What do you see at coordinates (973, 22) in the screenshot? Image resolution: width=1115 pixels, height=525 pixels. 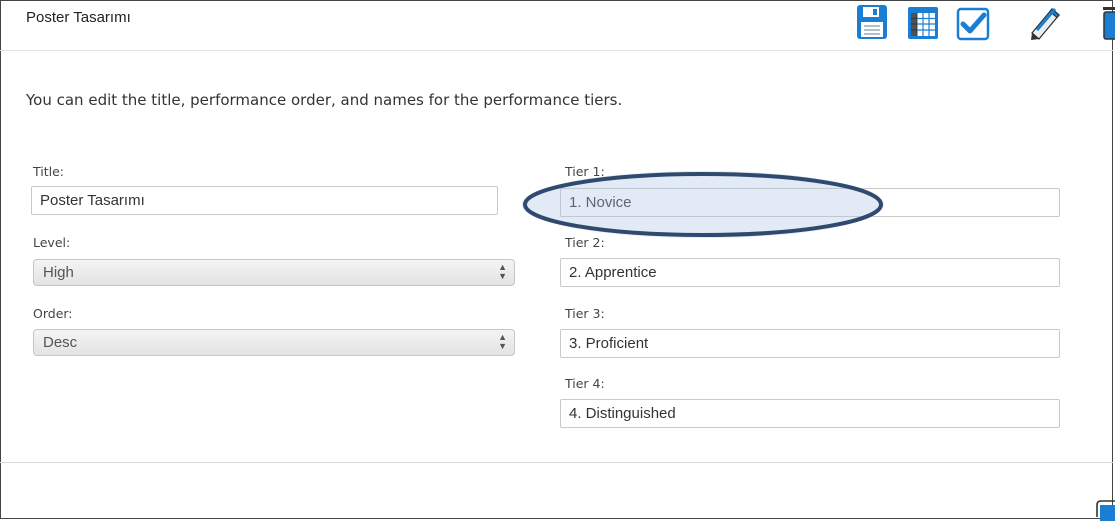 I see `checkmark-icon` at bounding box center [973, 22].